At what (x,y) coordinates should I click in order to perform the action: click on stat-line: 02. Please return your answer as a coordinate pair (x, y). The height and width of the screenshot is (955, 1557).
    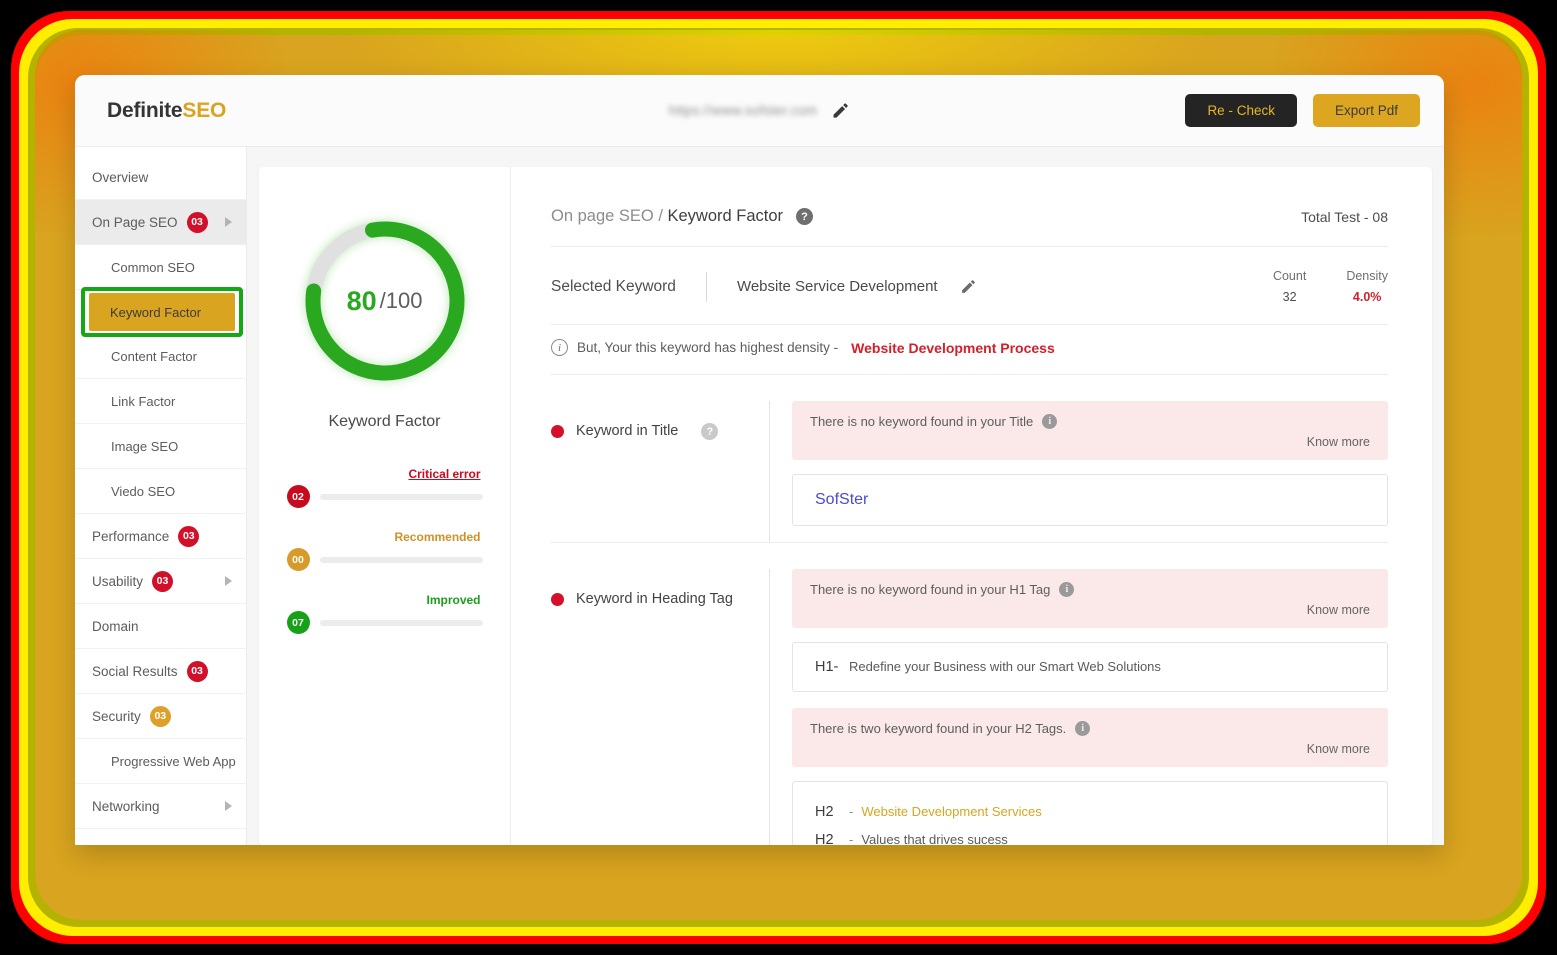
    Looking at the image, I should click on (384, 496).